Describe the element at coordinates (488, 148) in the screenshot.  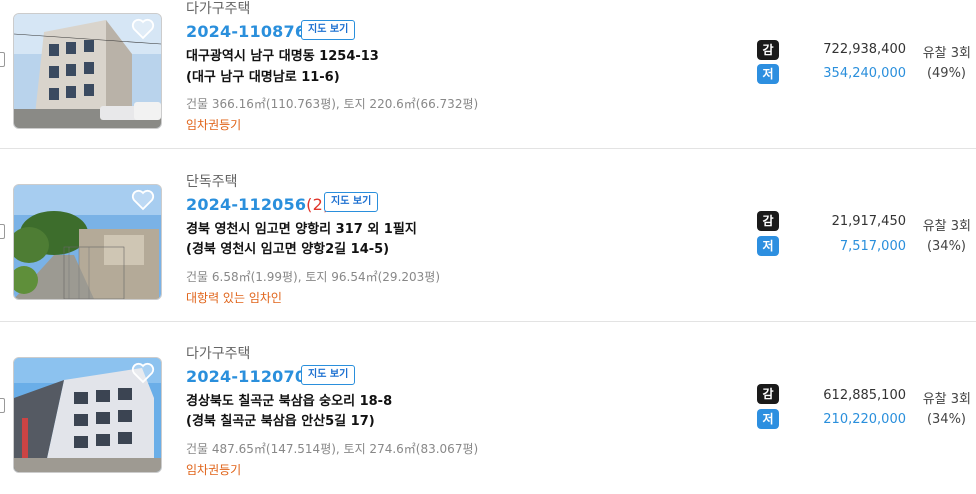
I see `row-divider` at that location.